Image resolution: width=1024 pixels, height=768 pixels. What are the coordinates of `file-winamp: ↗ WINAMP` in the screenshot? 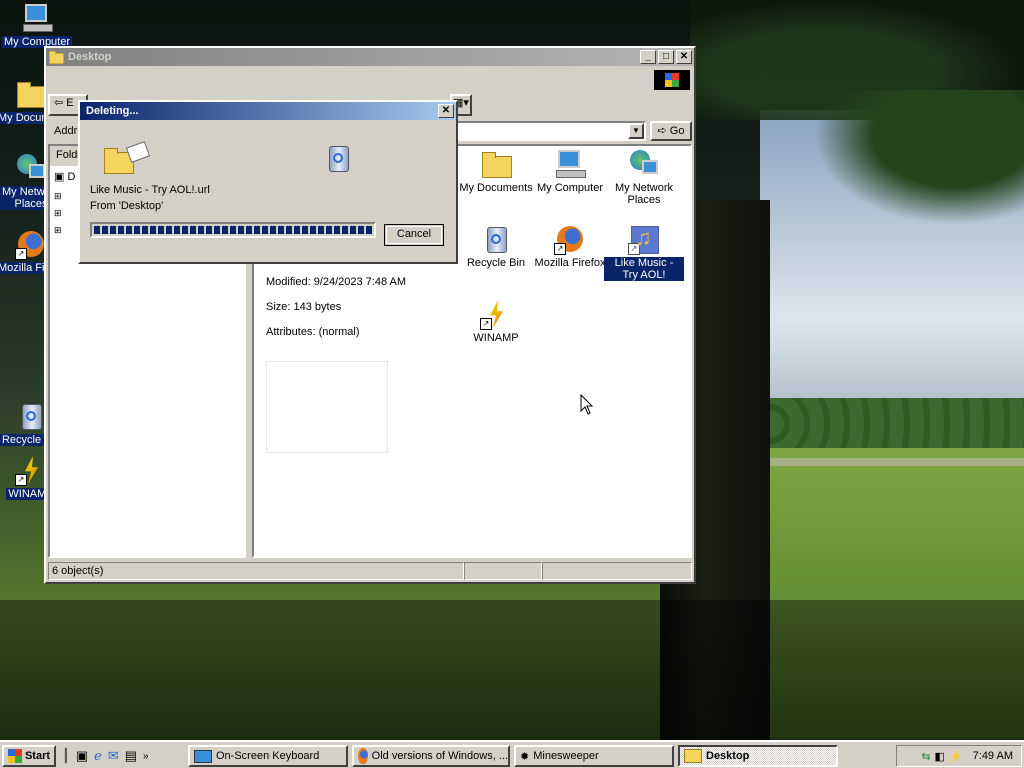 It's located at (496, 321).